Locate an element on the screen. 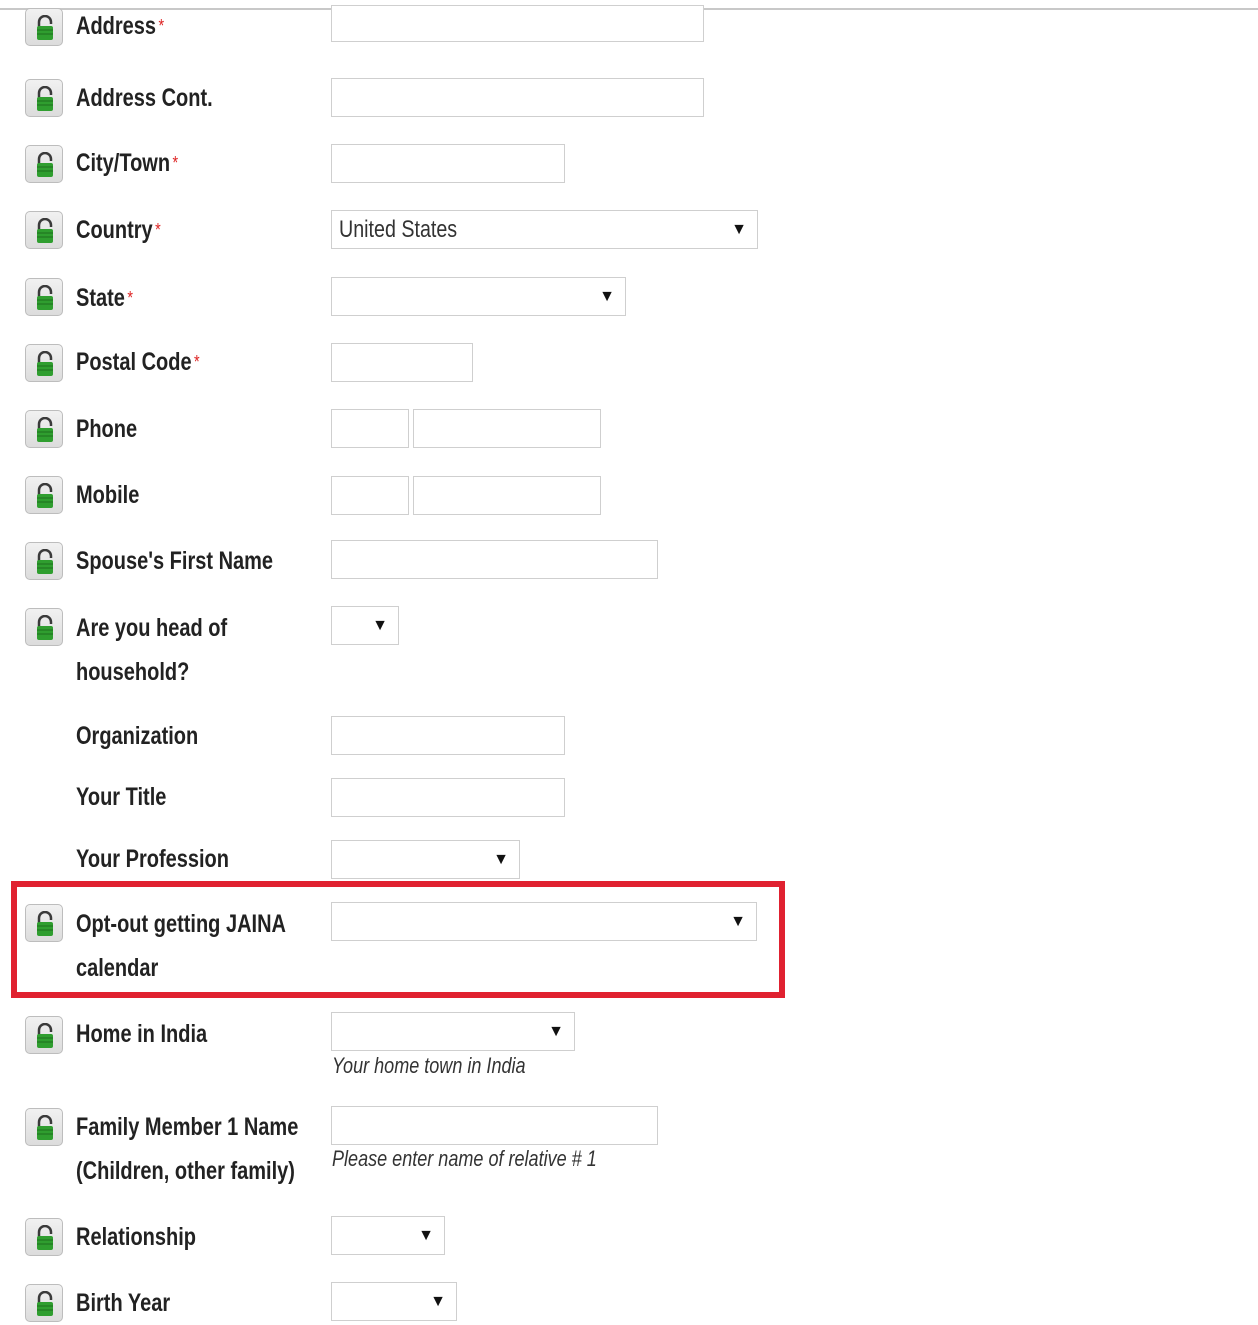 The width and height of the screenshot is (1258, 1325). state-label: State * is located at coordinates (104, 298).